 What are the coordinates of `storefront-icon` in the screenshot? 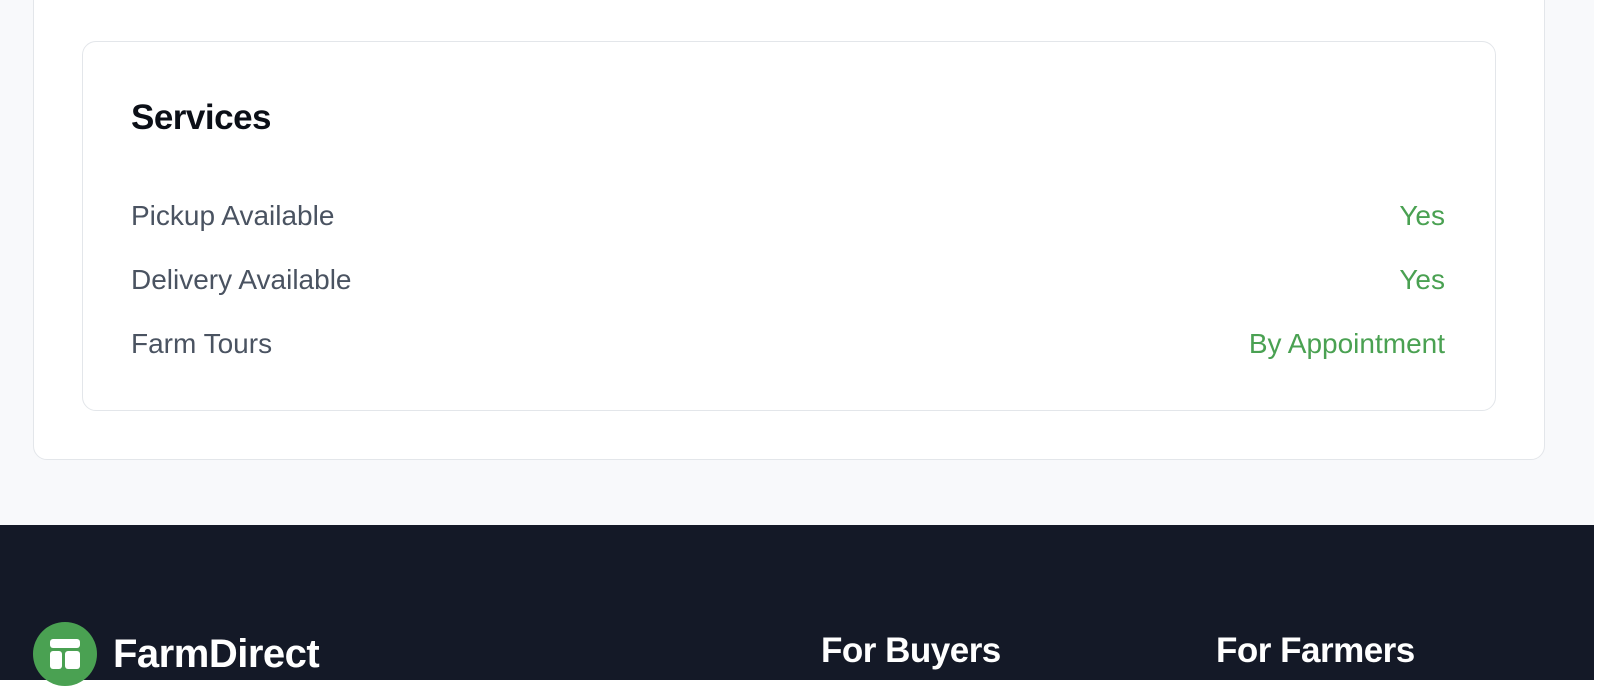 It's located at (65, 654).